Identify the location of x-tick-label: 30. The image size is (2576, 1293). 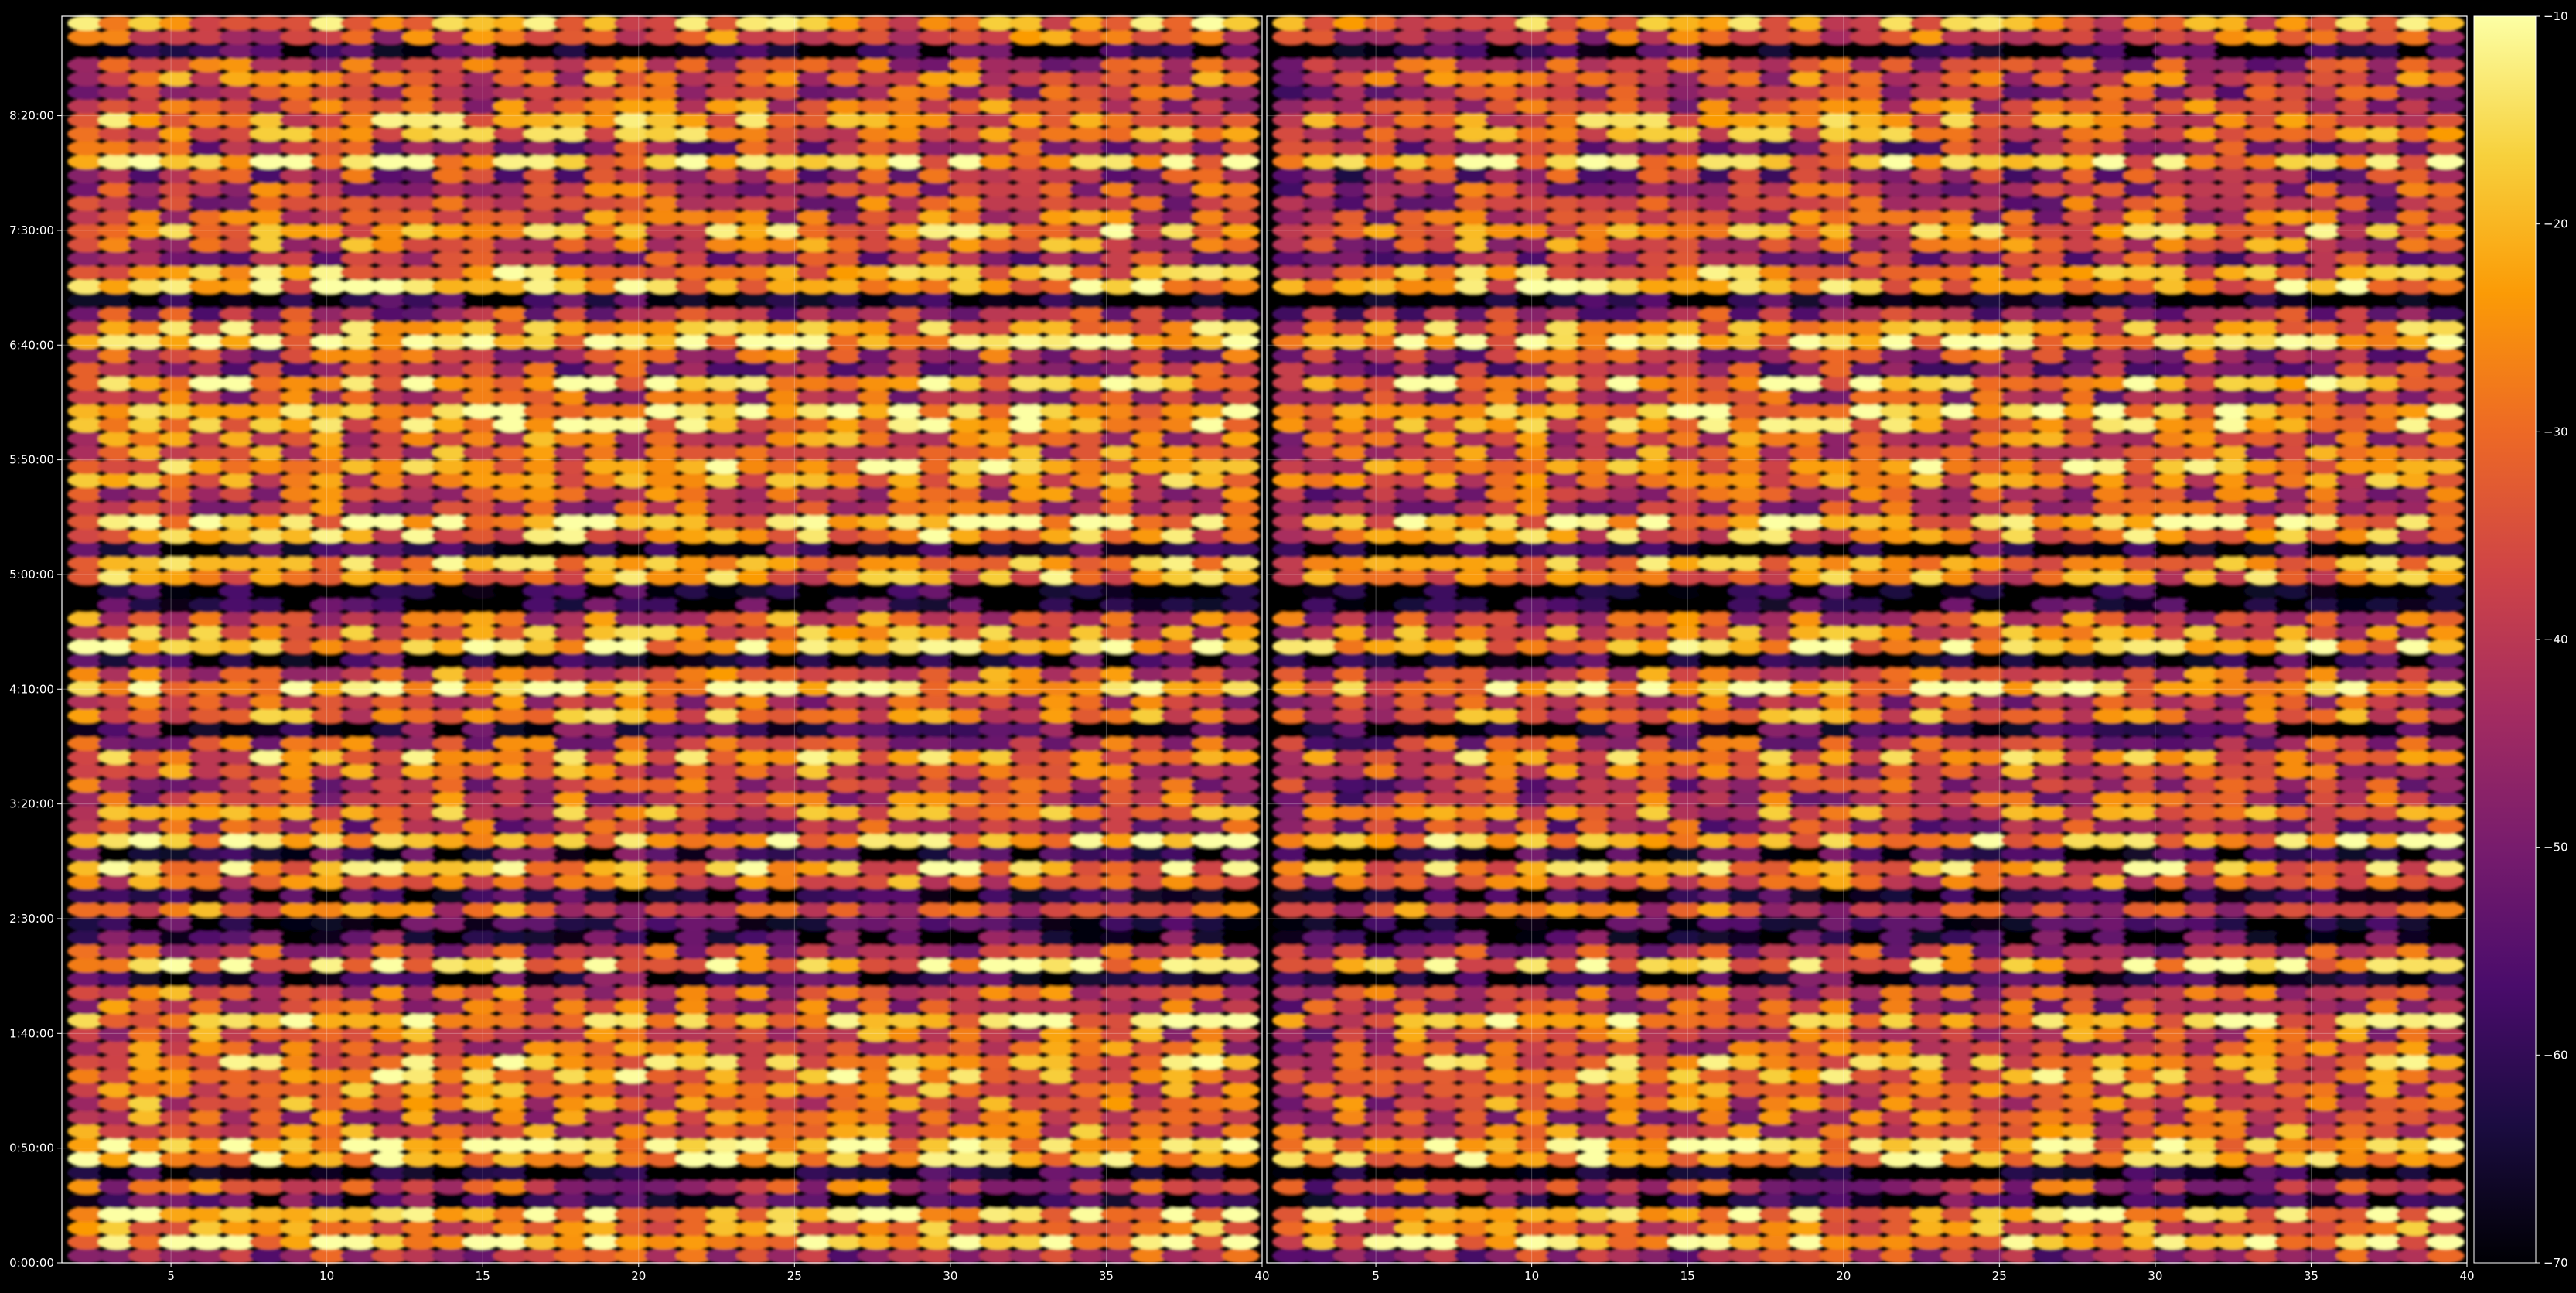
(950, 1276).